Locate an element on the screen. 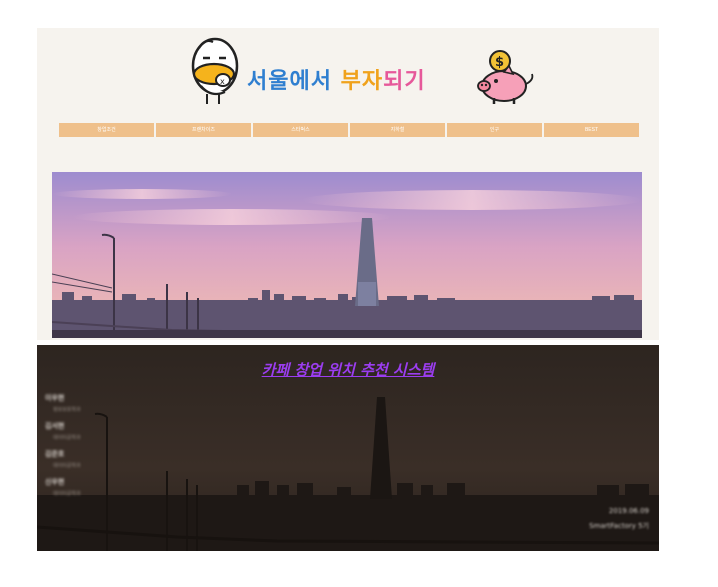 The width and height of the screenshot is (718, 587). main-nav: 창업조건 프랜차이즈 스타벅스 지하철 인구 BEST is located at coordinates (349, 130).